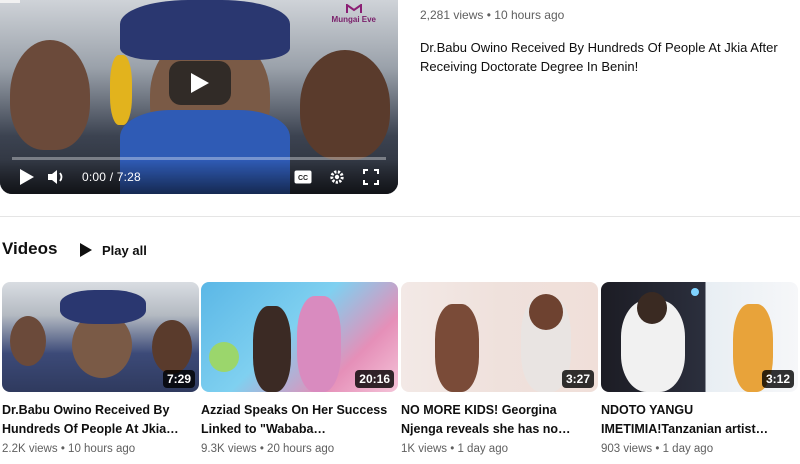 This screenshot has width=800, height=464. Describe the element at coordinates (452, 15) in the screenshot. I see `featured-views: 2,281 views` at that location.